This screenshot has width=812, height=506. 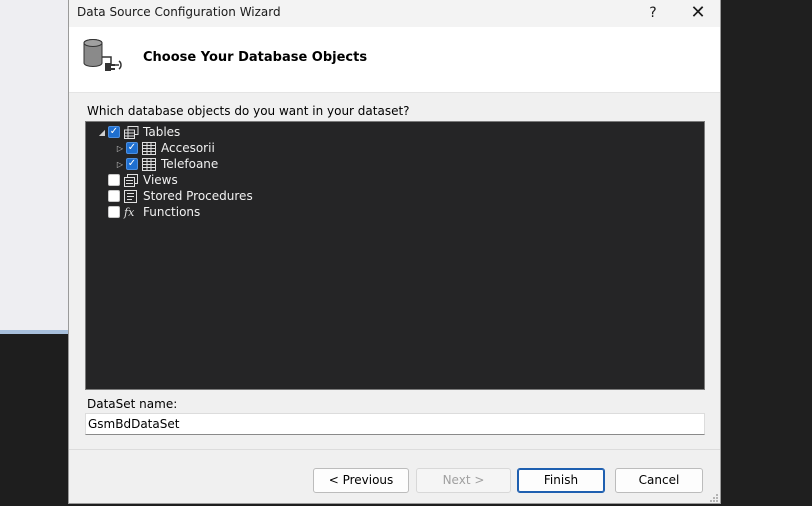 I want to click on background-editor-right, so click(x=766, y=253).